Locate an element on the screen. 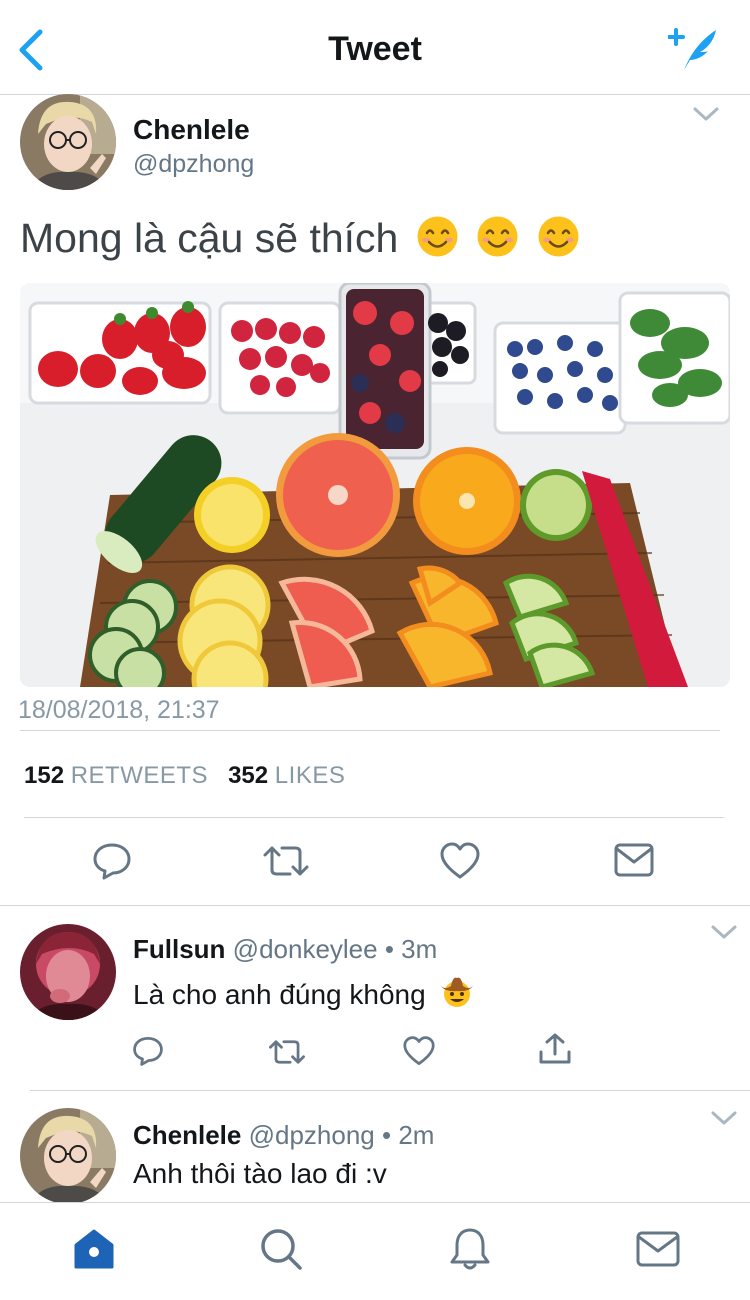 The height and width of the screenshot is (1300, 750). reply-header: Fullsun @donkeylee • 3m is located at coordinates (285, 949).